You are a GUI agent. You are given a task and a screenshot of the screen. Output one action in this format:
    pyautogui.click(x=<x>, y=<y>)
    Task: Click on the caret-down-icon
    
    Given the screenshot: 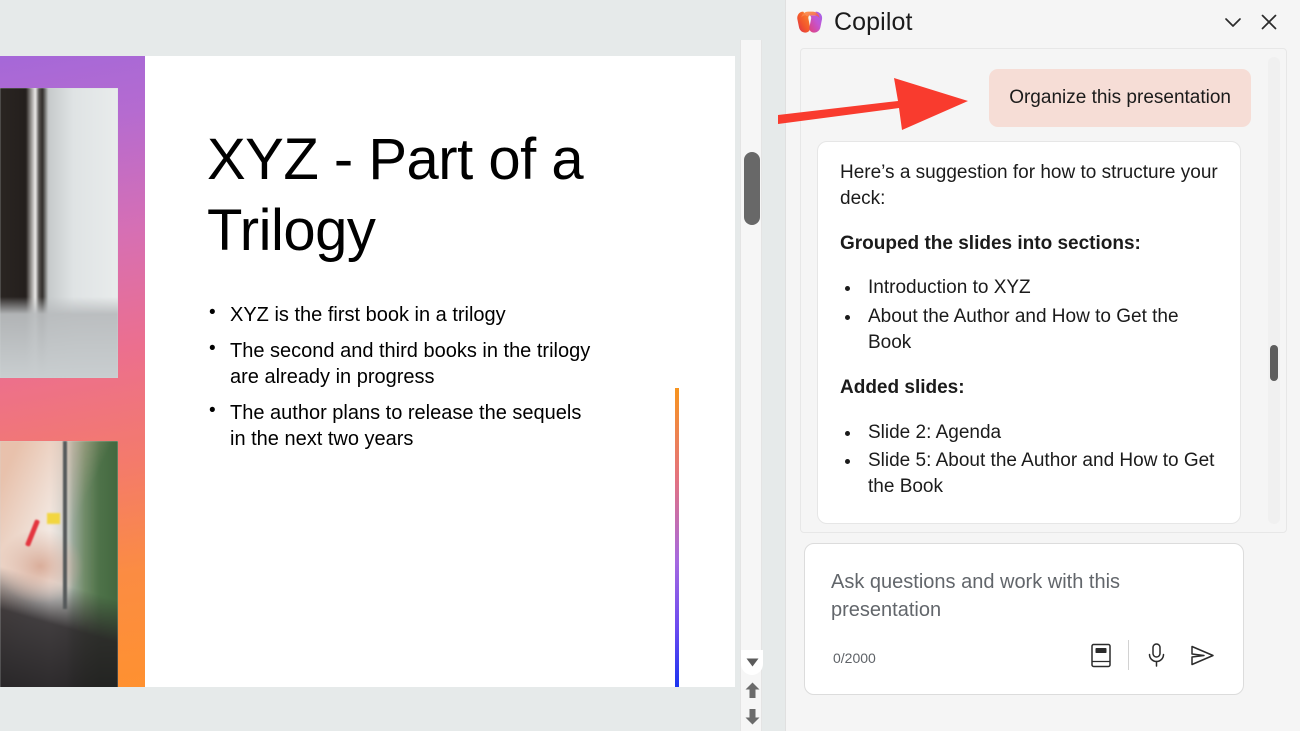 What is the action you would take?
    pyautogui.click(x=752, y=662)
    